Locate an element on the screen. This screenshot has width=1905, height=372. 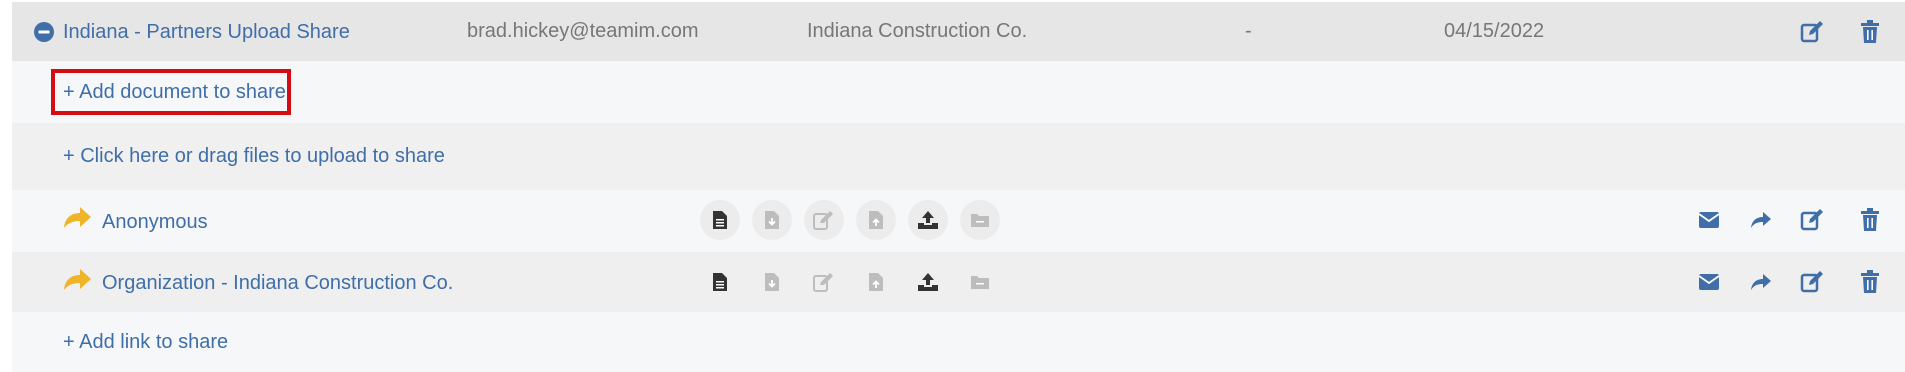
owner-email: brad.hickey@teamim.com is located at coordinates (583, 31).